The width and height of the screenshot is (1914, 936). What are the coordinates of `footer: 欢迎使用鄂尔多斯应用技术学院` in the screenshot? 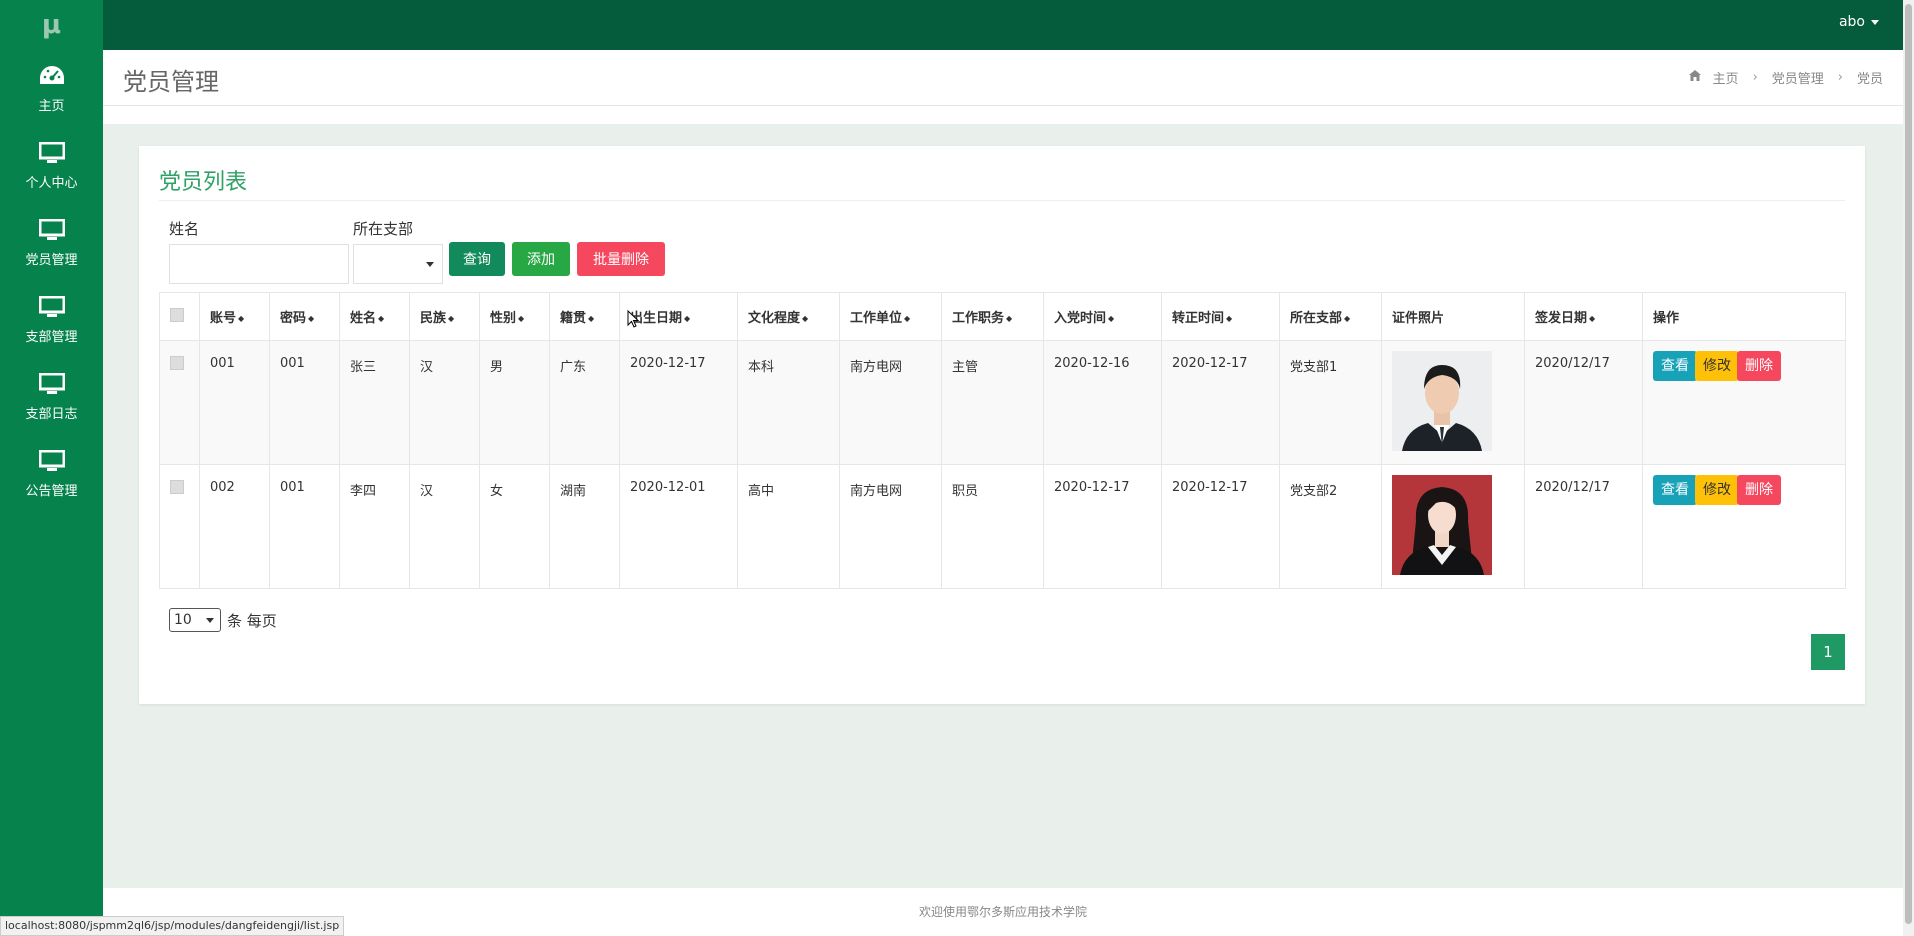 It's located at (1003, 912).